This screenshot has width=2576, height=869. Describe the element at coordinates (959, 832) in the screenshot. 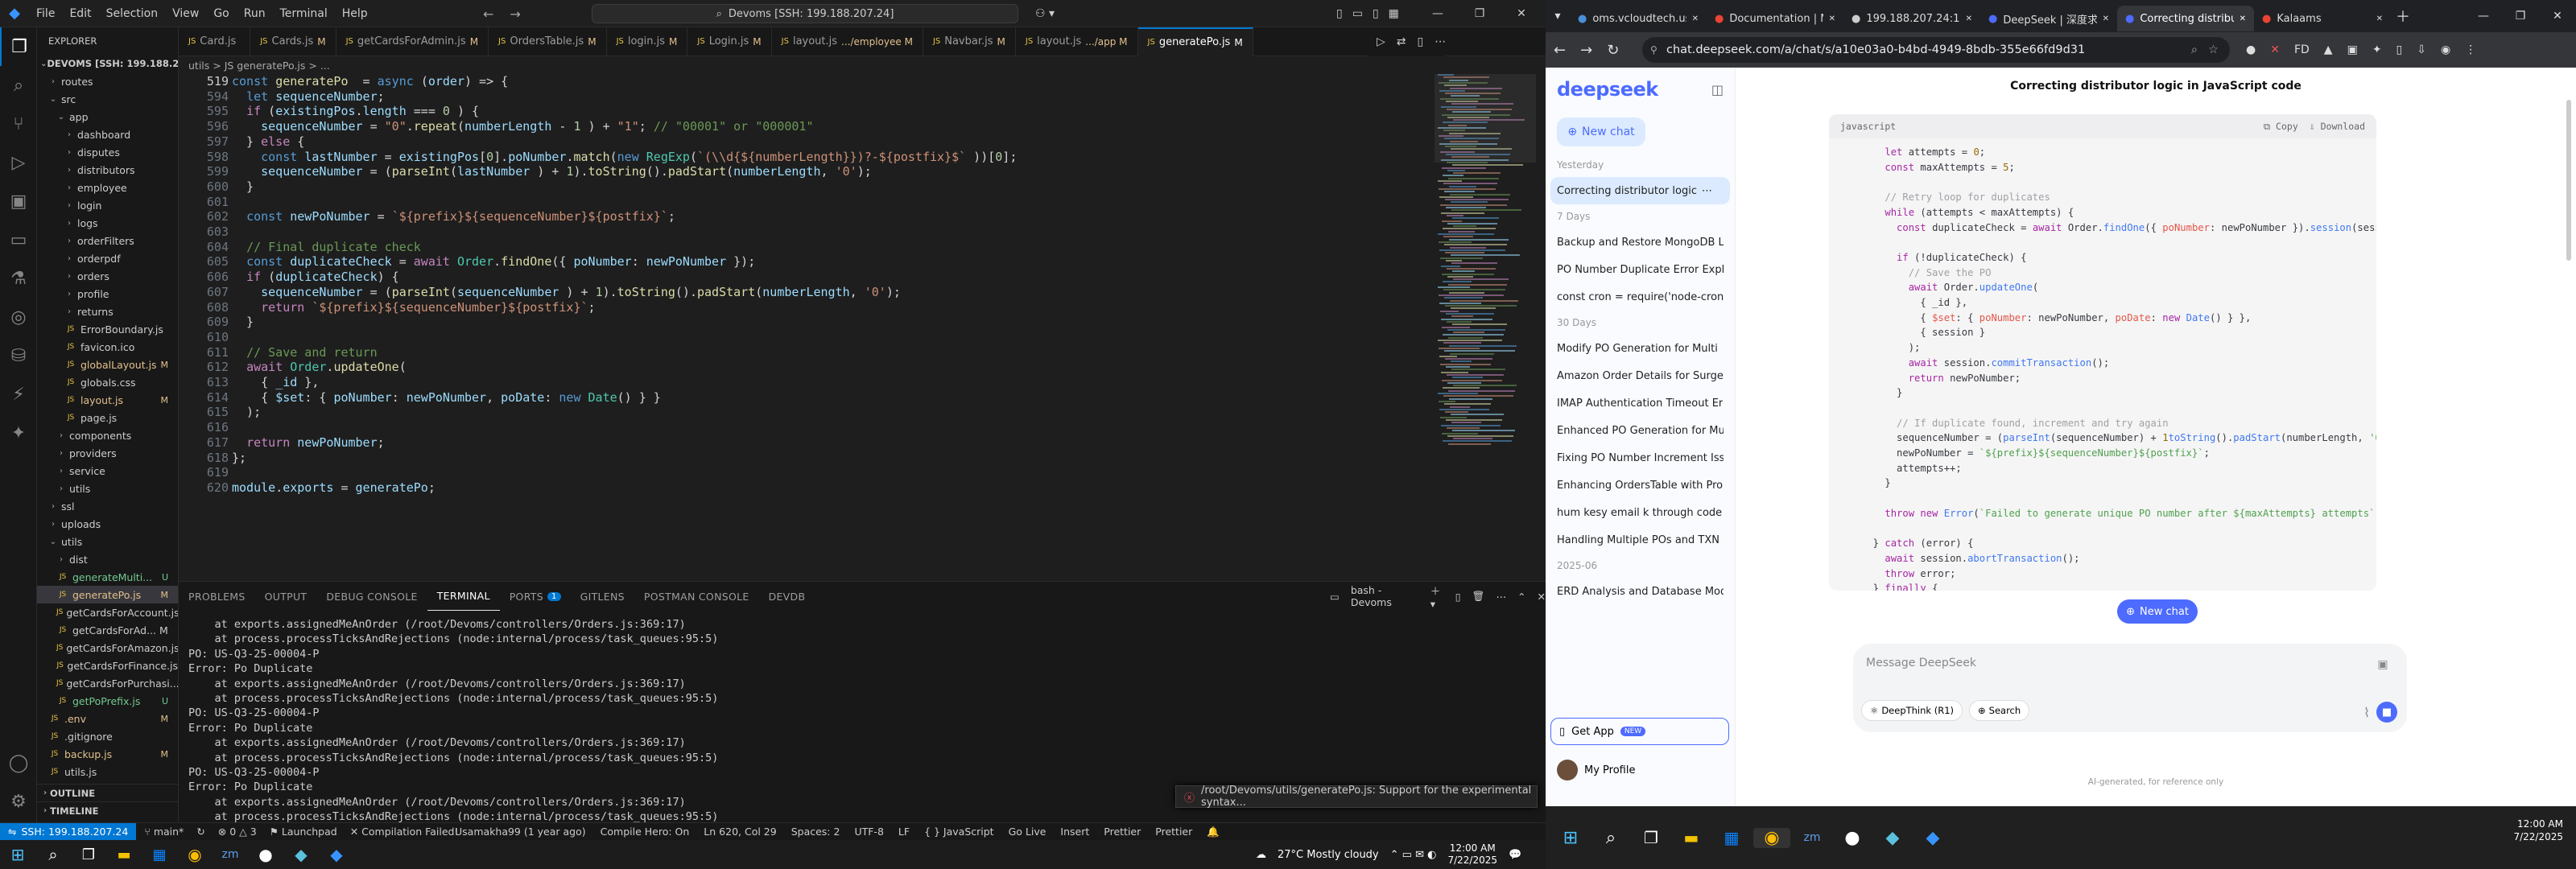

I see `language-mode: { } JavaScript` at that location.